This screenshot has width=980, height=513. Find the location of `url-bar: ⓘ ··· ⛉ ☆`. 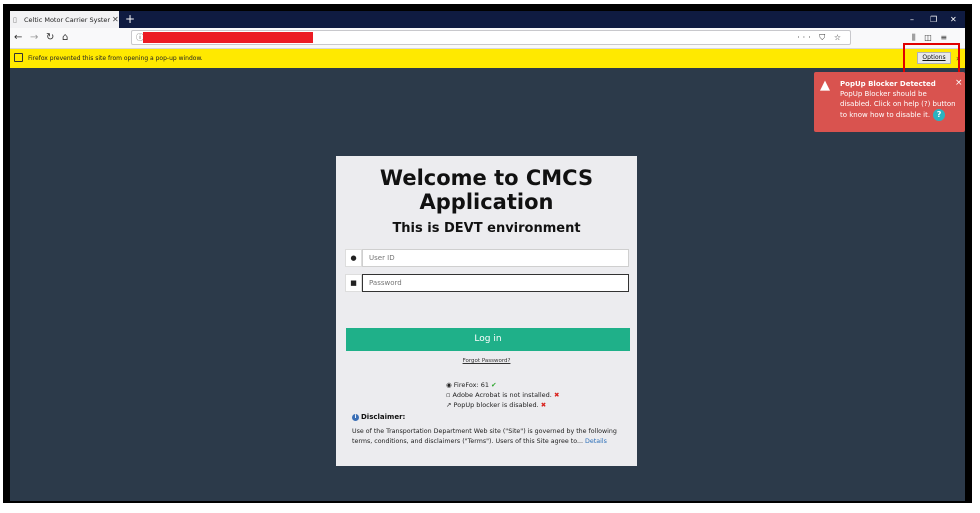

url-bar: ⓘ ··· ⛉ ☆ is located at coordinates (491, 37).